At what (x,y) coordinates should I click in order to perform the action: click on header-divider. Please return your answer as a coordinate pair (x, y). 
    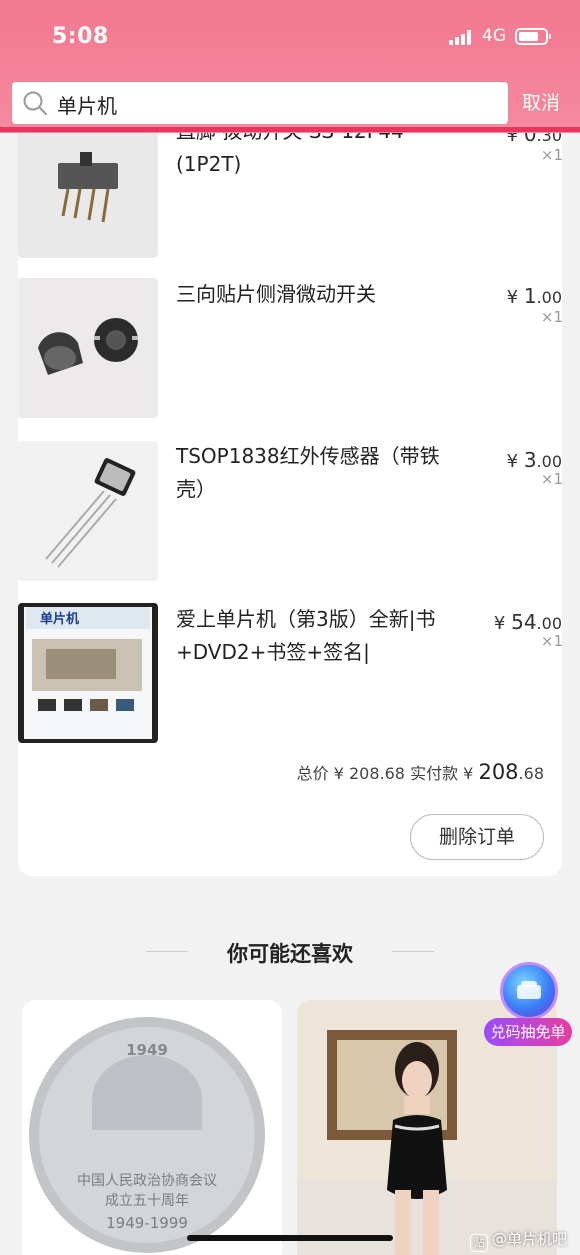
    Looking at the image, I should click on (290, 129).